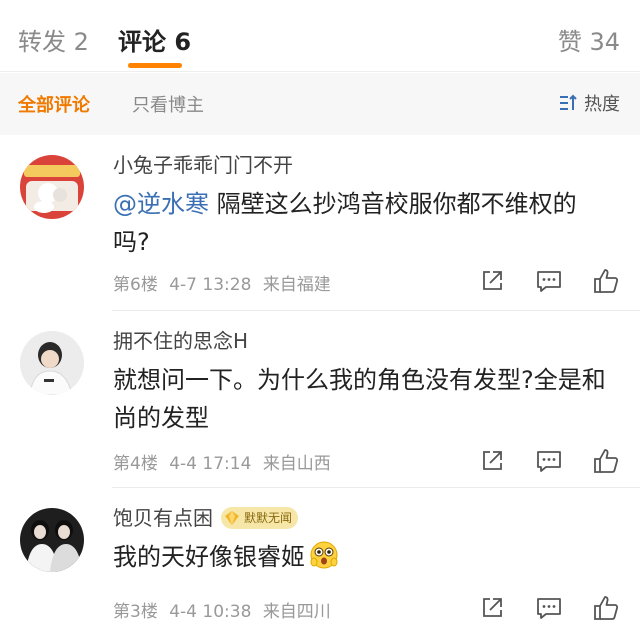  What do you see at coordinates (602, 104) in the screenshot?
I see `sort-label: 热度` at bounding box center [602, 104].